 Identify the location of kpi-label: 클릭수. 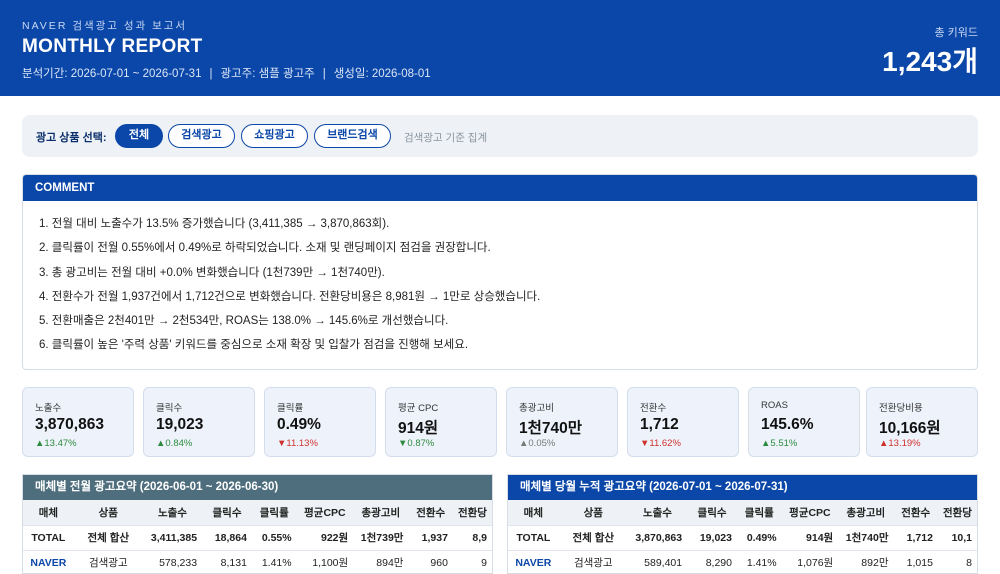
(169, 408).